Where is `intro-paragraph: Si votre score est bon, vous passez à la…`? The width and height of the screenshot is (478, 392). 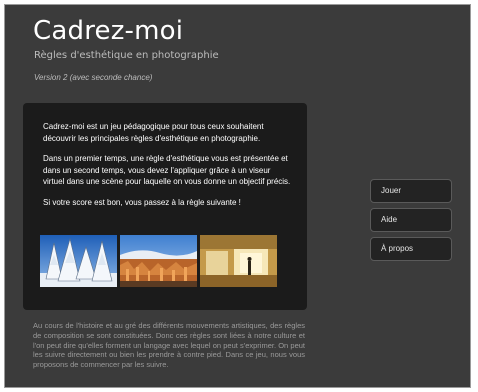 intro-paragraph: Si votre score est bon, vous passez à la… is located at coordinates (142, 202).